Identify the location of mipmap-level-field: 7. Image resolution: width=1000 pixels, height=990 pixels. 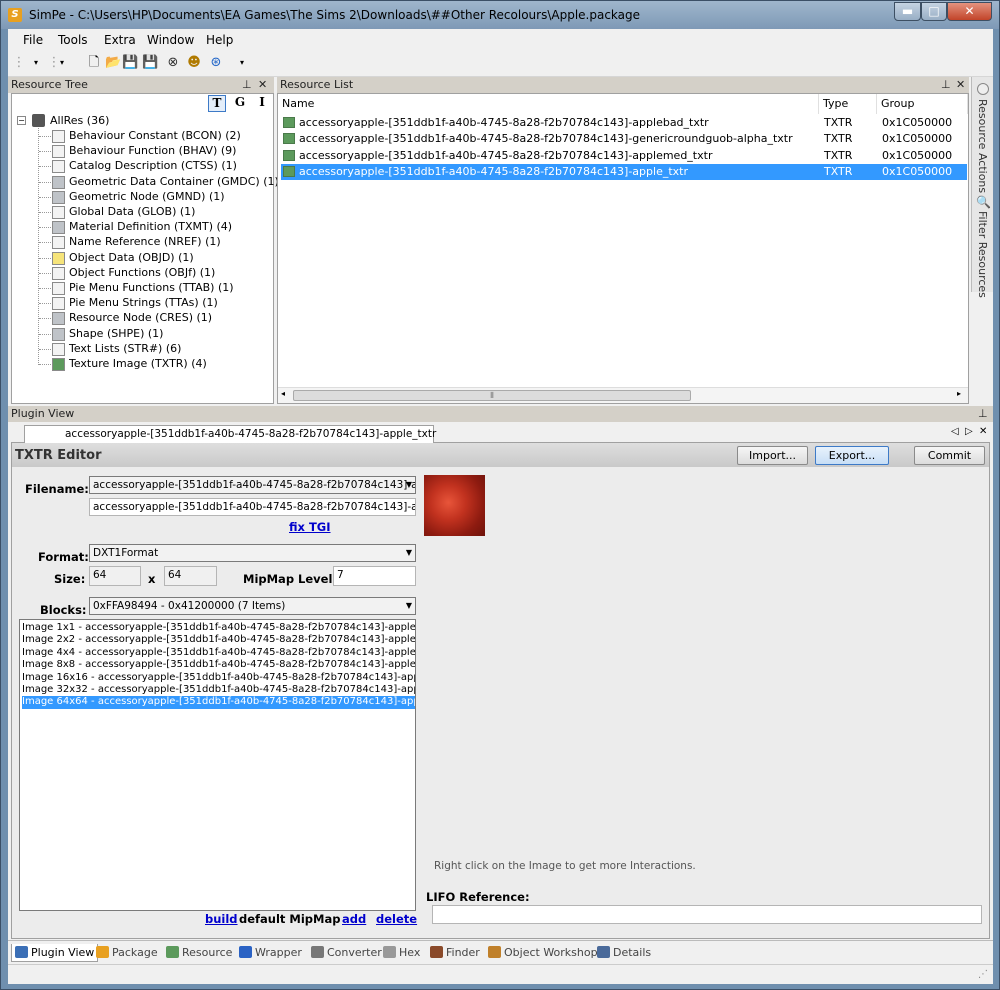
(374, 576).